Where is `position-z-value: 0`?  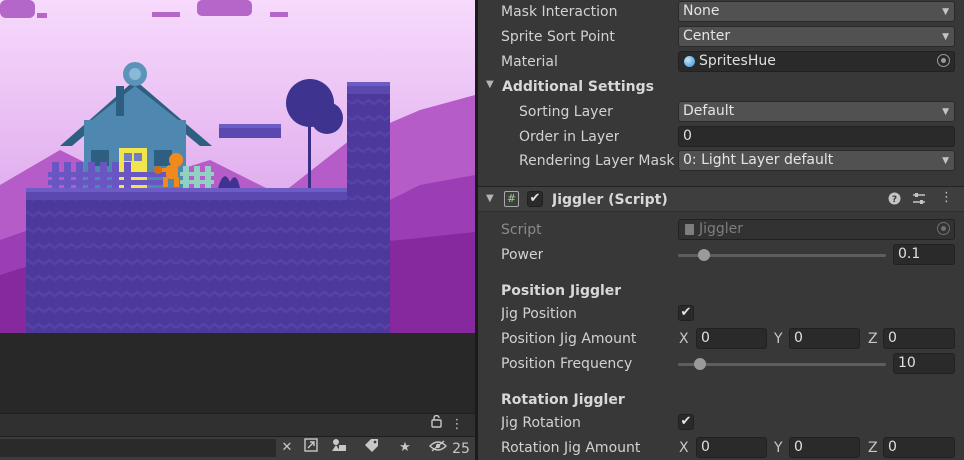 position-z-value: 0 is located at coordinates (892, 338).